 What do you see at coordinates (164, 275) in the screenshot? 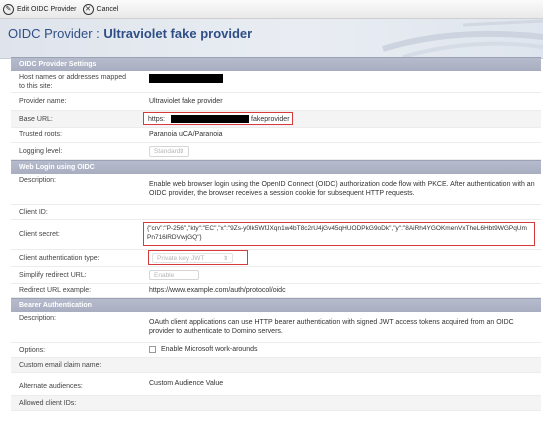
I see `simplify-redirect-value: Enable` at bounding box center [164, 275].